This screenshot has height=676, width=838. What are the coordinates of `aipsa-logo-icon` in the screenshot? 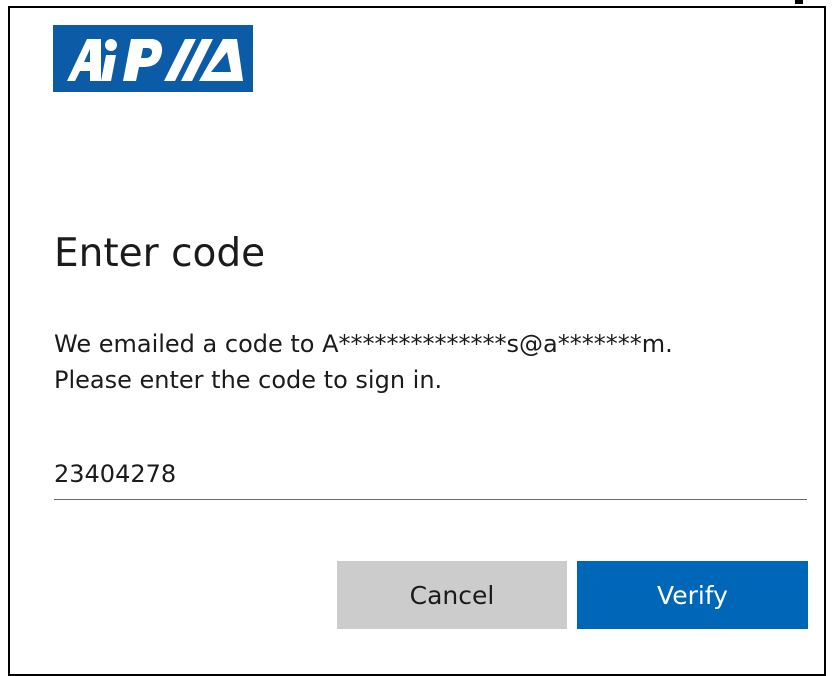 It's located at (153, 58).